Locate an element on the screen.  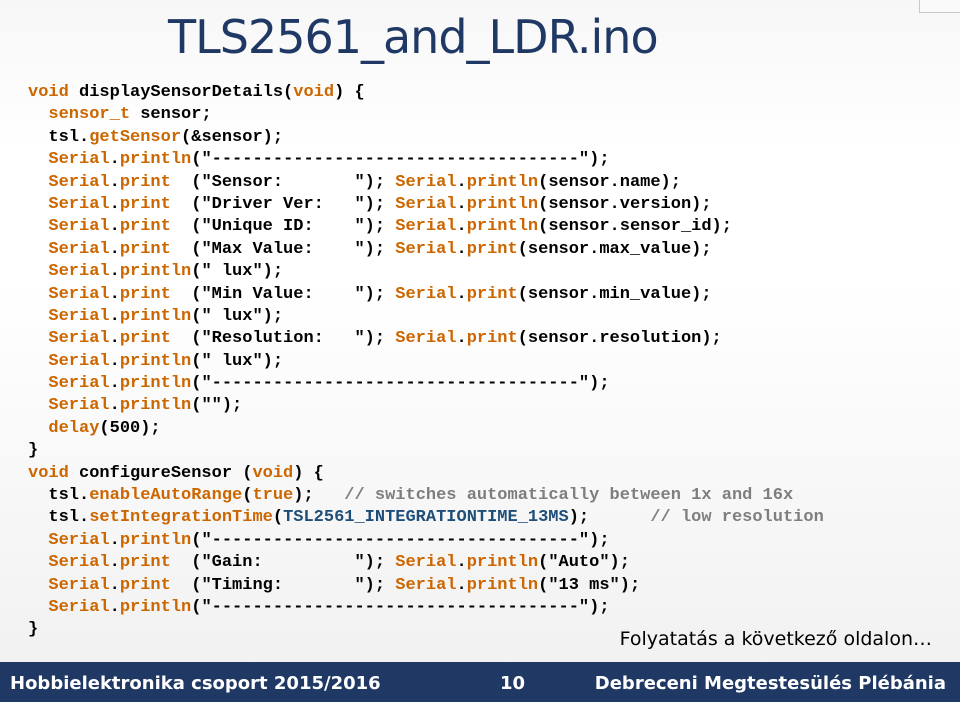
code-line: void configureSensor (void) { is located at coordinates (426, 474).